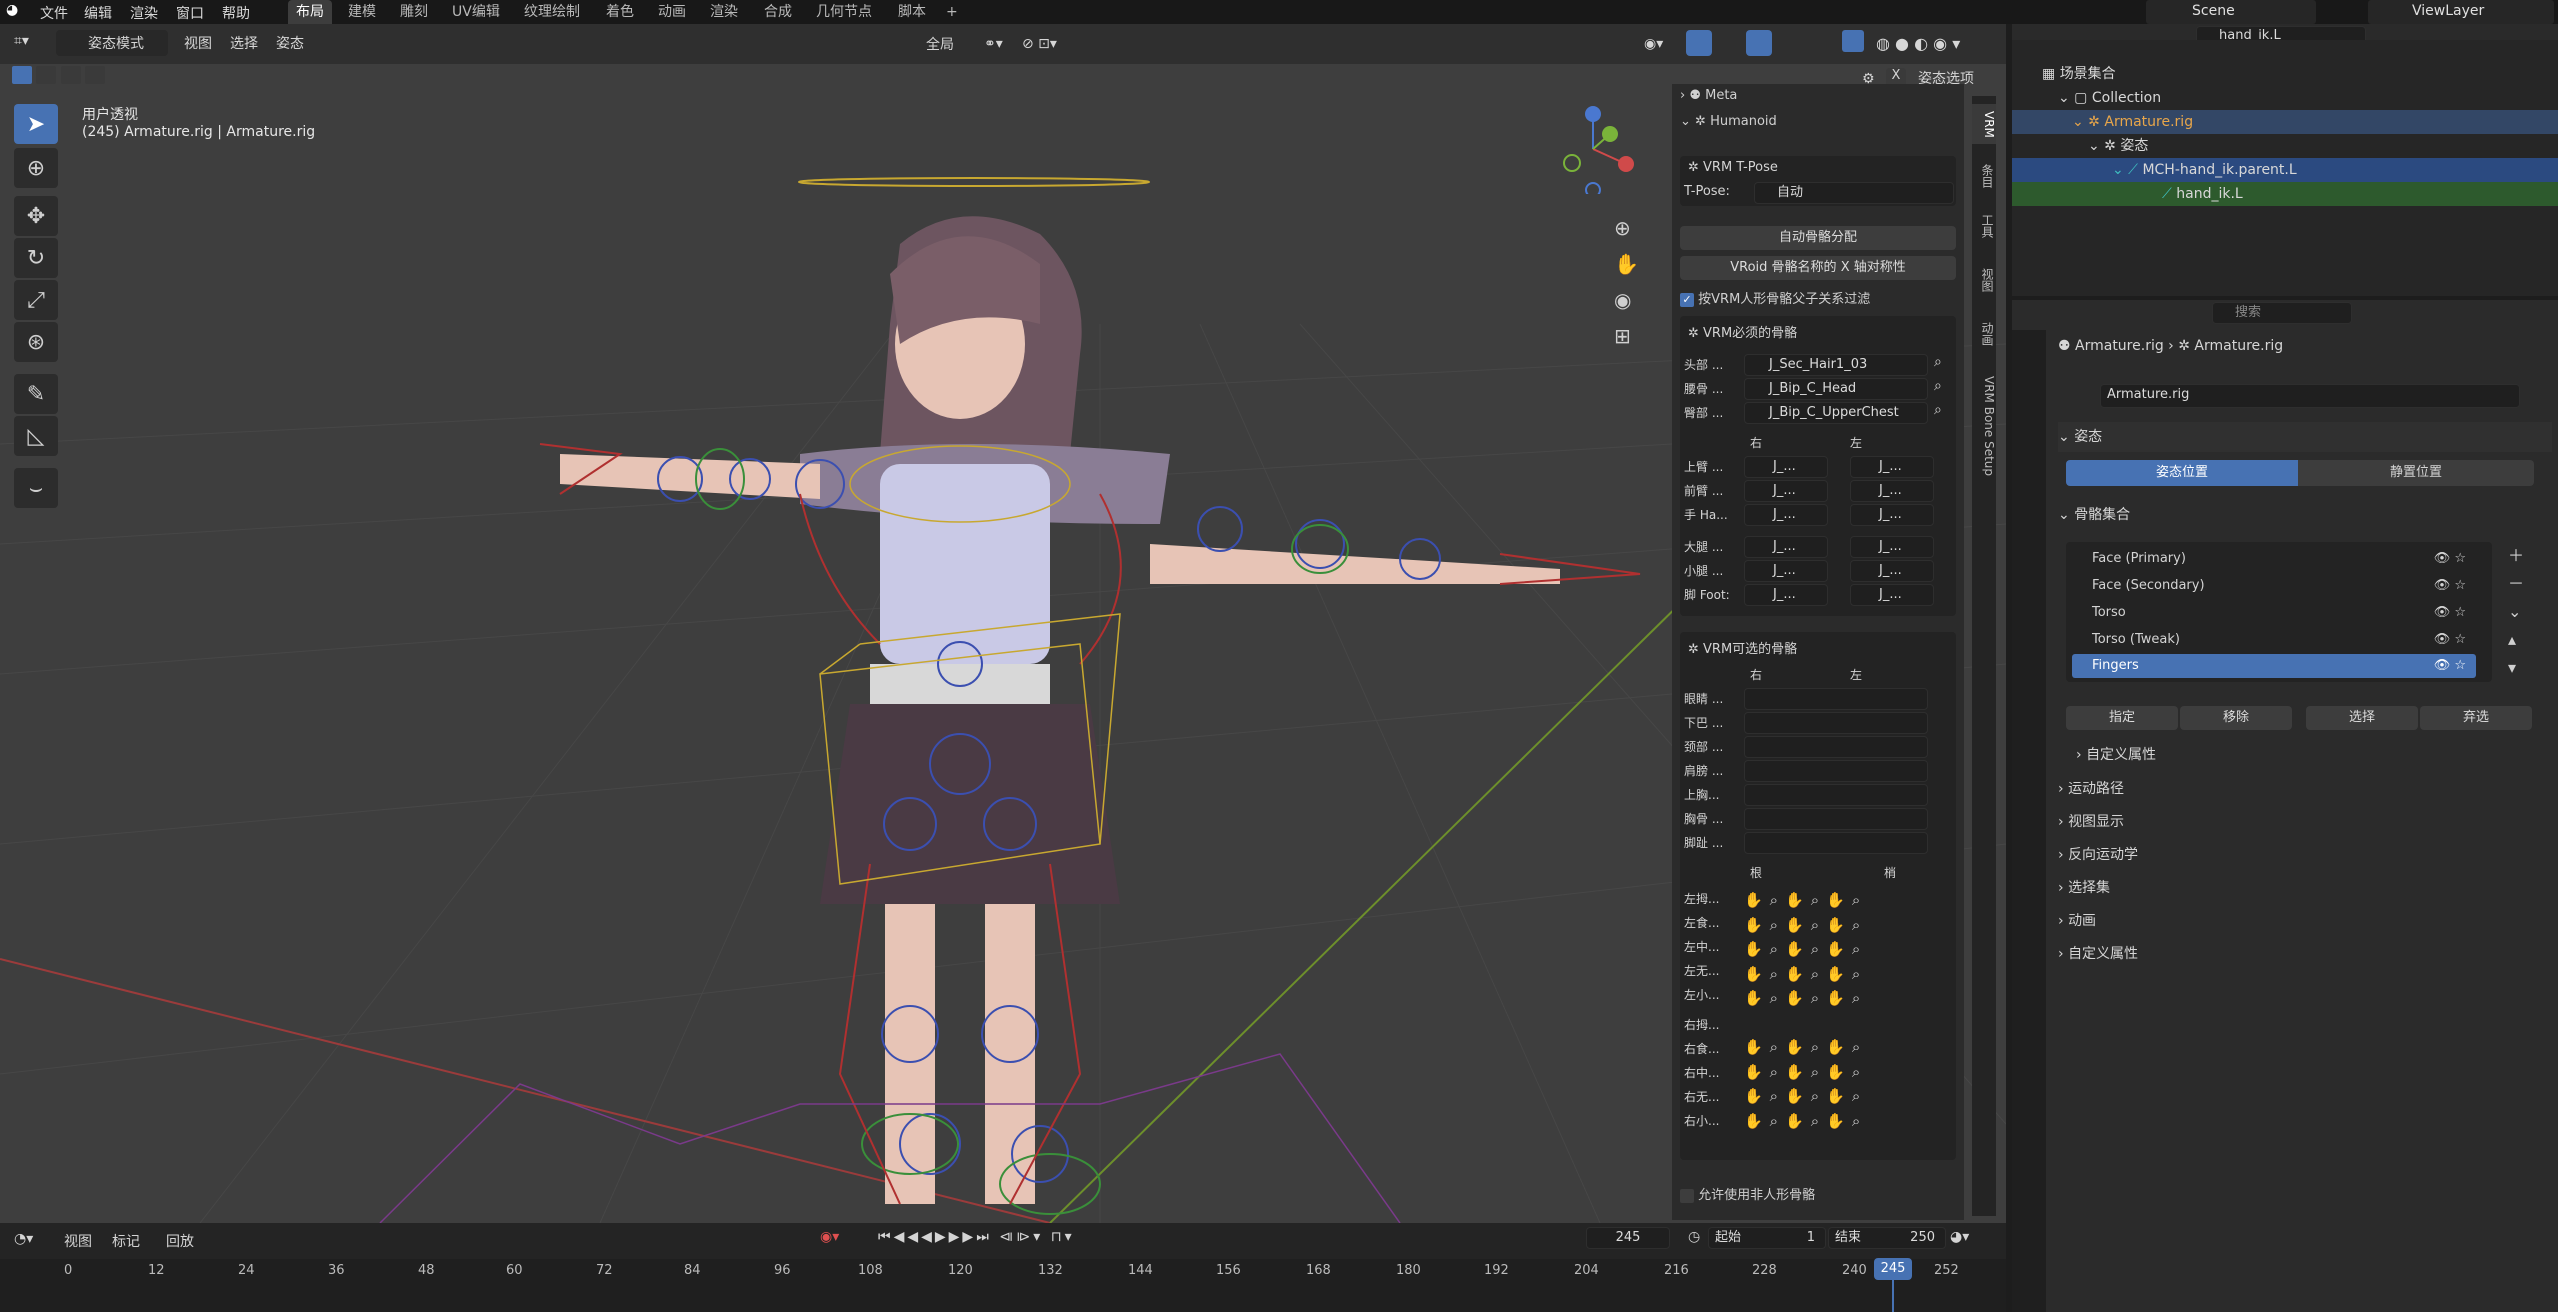 Image resolution: width=2558 pixels, height=1312 pixels. I want to click on assign-button: 指定, so click(2122, 718).